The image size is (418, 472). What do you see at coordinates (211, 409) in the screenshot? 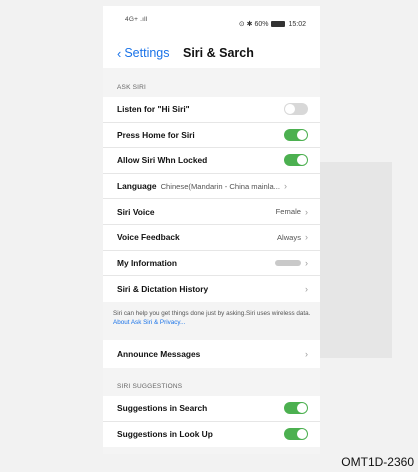
I see `suggestions-search-row: Suggestions in Search` at bounding box center [211, 409].